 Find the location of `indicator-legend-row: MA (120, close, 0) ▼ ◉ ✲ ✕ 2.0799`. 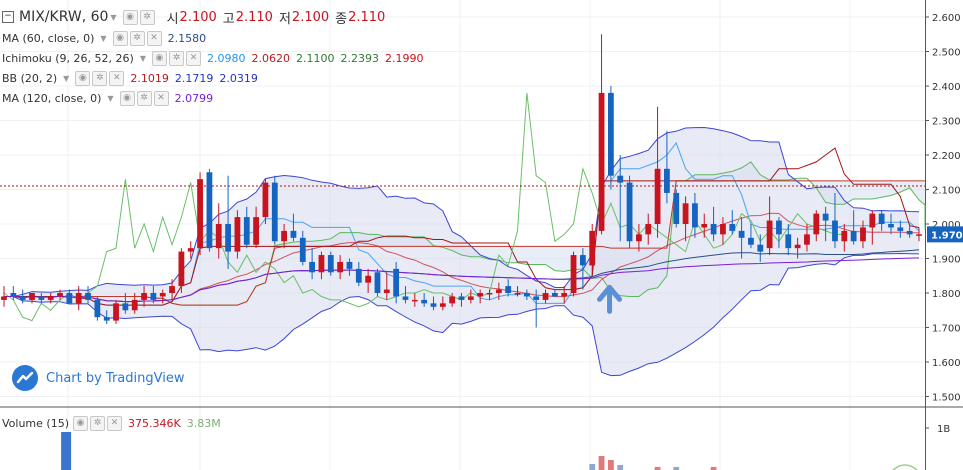

indicator-legend-row: MA (120, close, 0) ▼ ◉ ✲ ✕ 2.0799 is located at coordinates (110, 98).